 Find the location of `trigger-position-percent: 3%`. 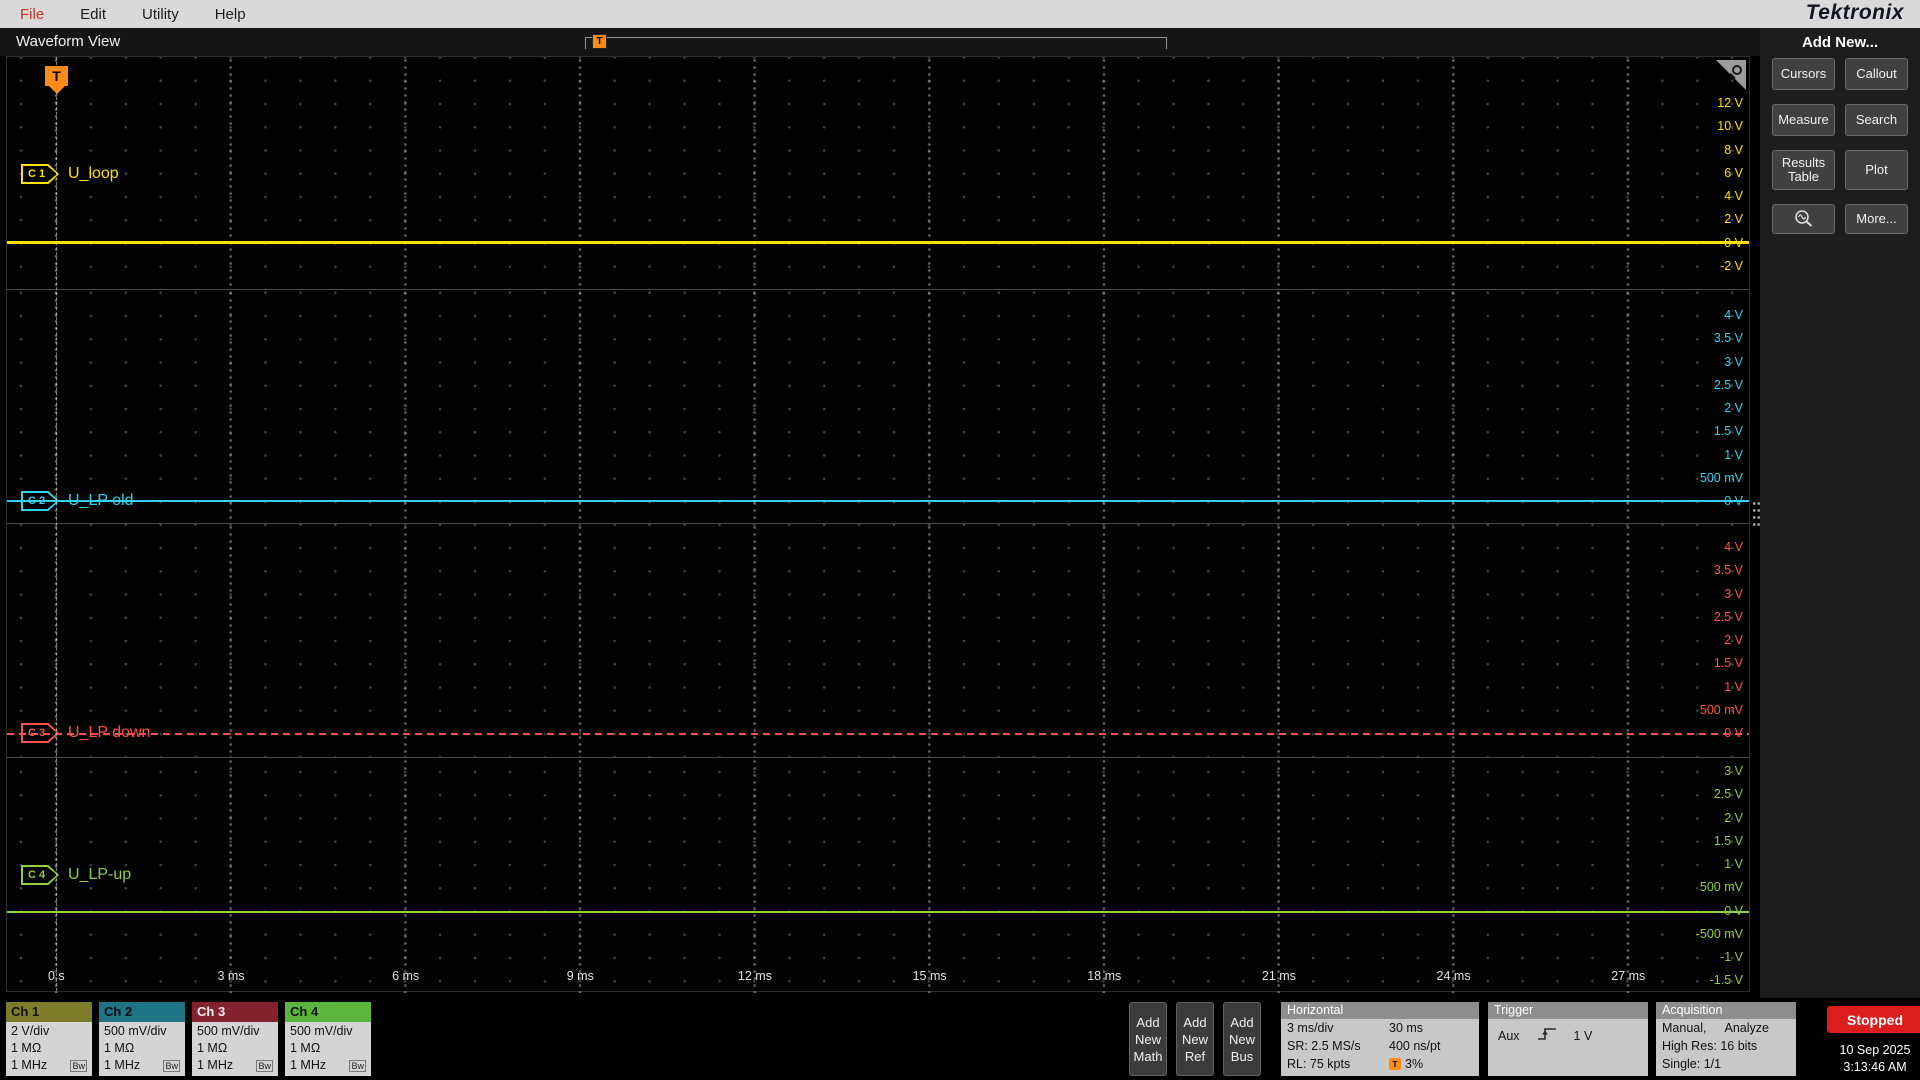

trigger-position-percent: 3% is located at coordinates (1414, 1064).